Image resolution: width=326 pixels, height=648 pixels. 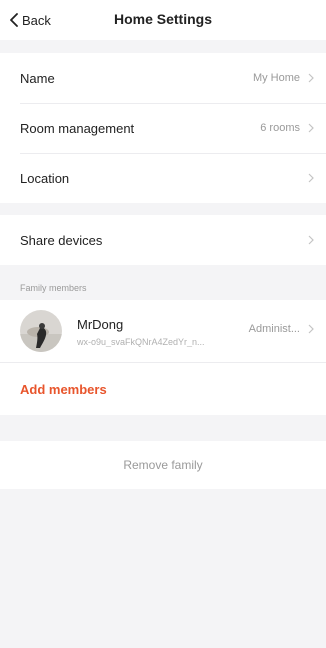 What do you see at coordinates (63, 389) in the screenshot?
I see `add-members-label: Add members` at bounding box center [63, 389].